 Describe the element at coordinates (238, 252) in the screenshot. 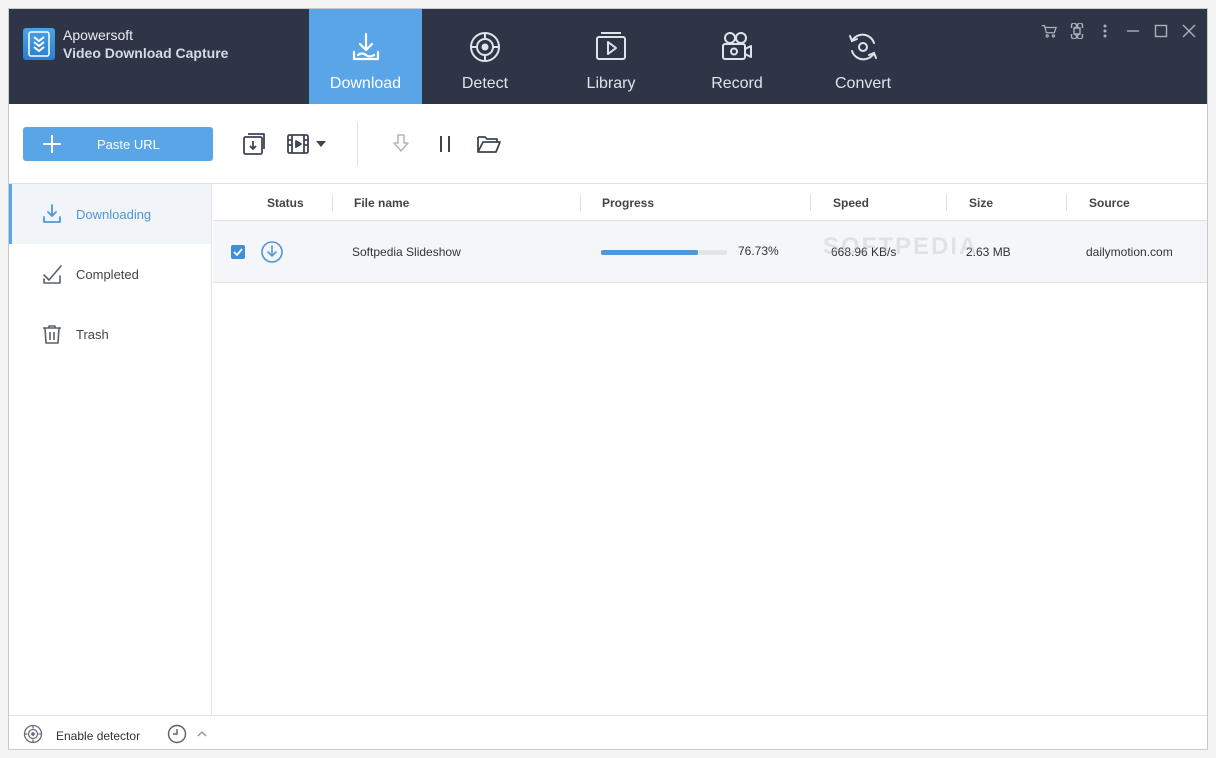

I see `row-checkbox` at that location.